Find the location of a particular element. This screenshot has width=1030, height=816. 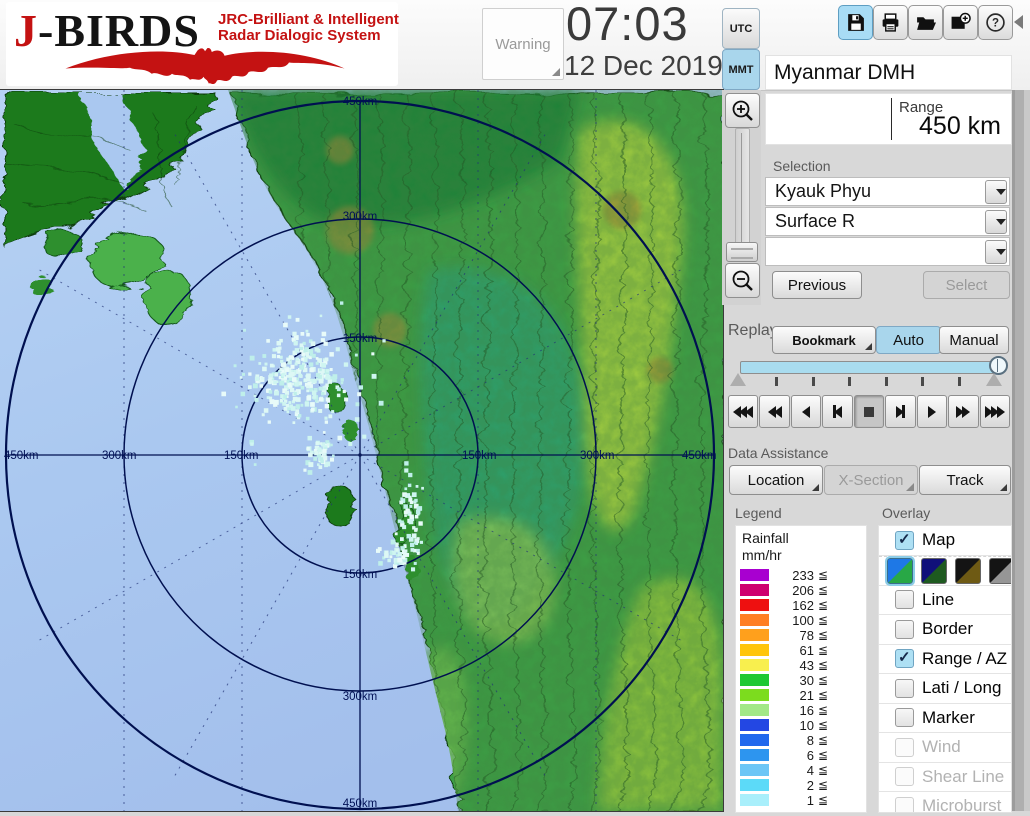

legend-row: 6 ≦ is located at coordinates (801, 755).